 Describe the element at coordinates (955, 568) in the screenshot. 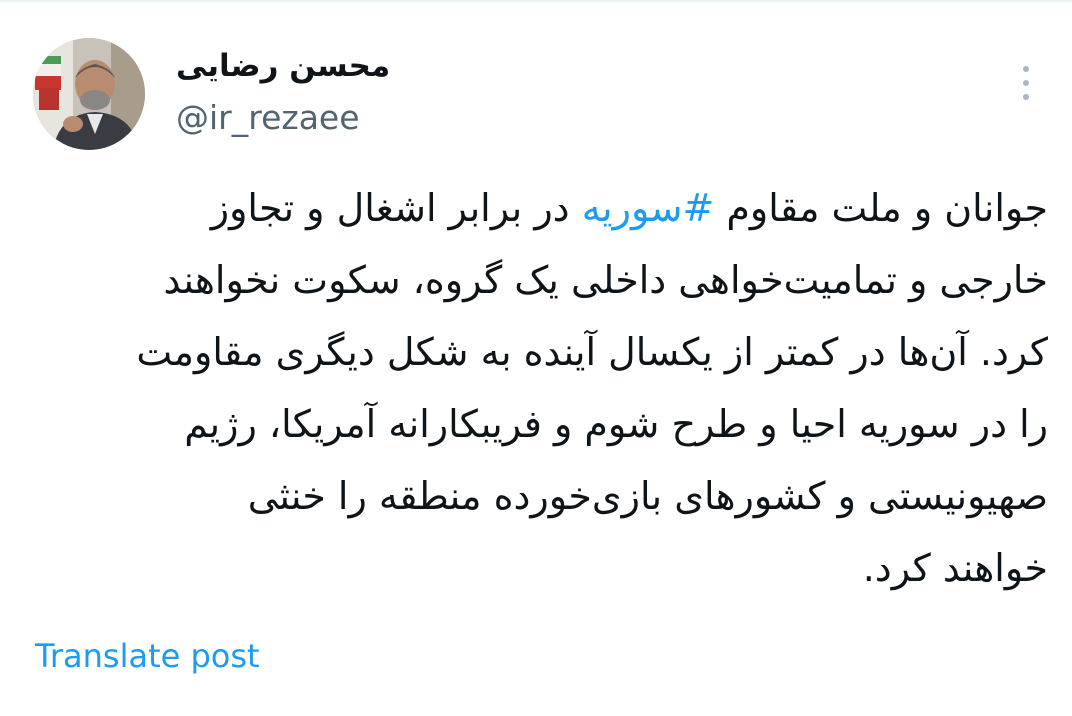

I see `post-text-line: خواهند کرد.` at that location.